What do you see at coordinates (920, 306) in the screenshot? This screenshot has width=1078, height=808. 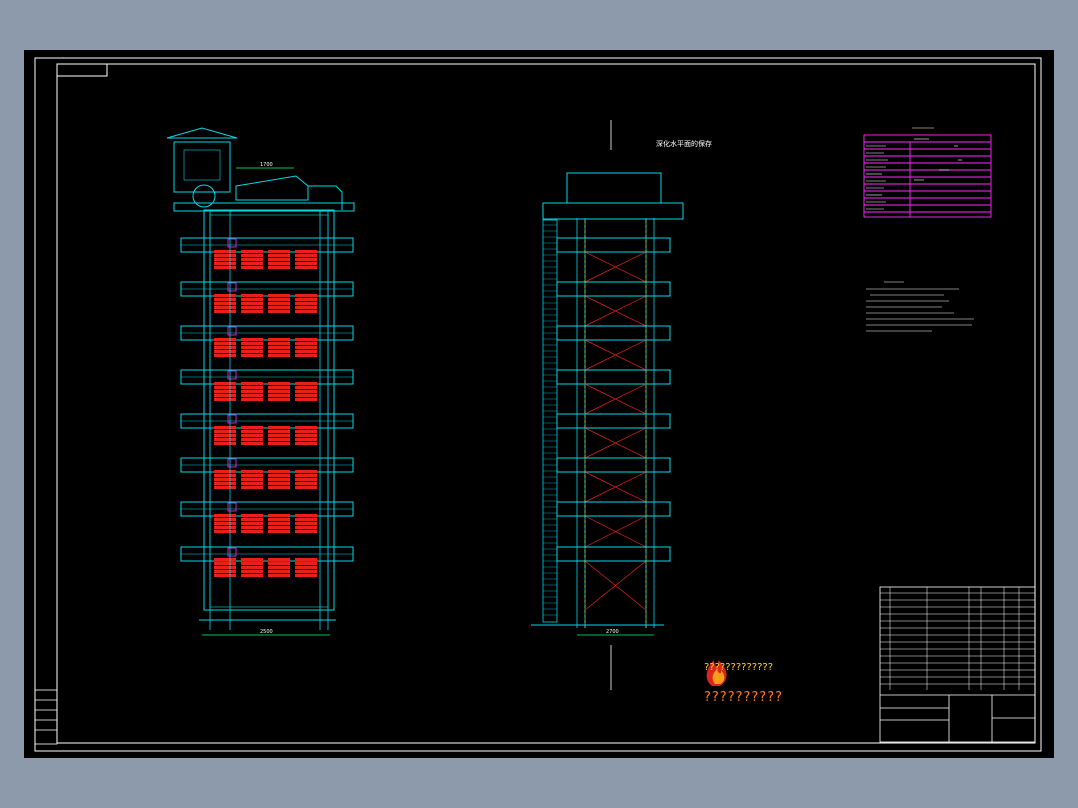 I see `technical-requirements` at bounding box center [920, 306].